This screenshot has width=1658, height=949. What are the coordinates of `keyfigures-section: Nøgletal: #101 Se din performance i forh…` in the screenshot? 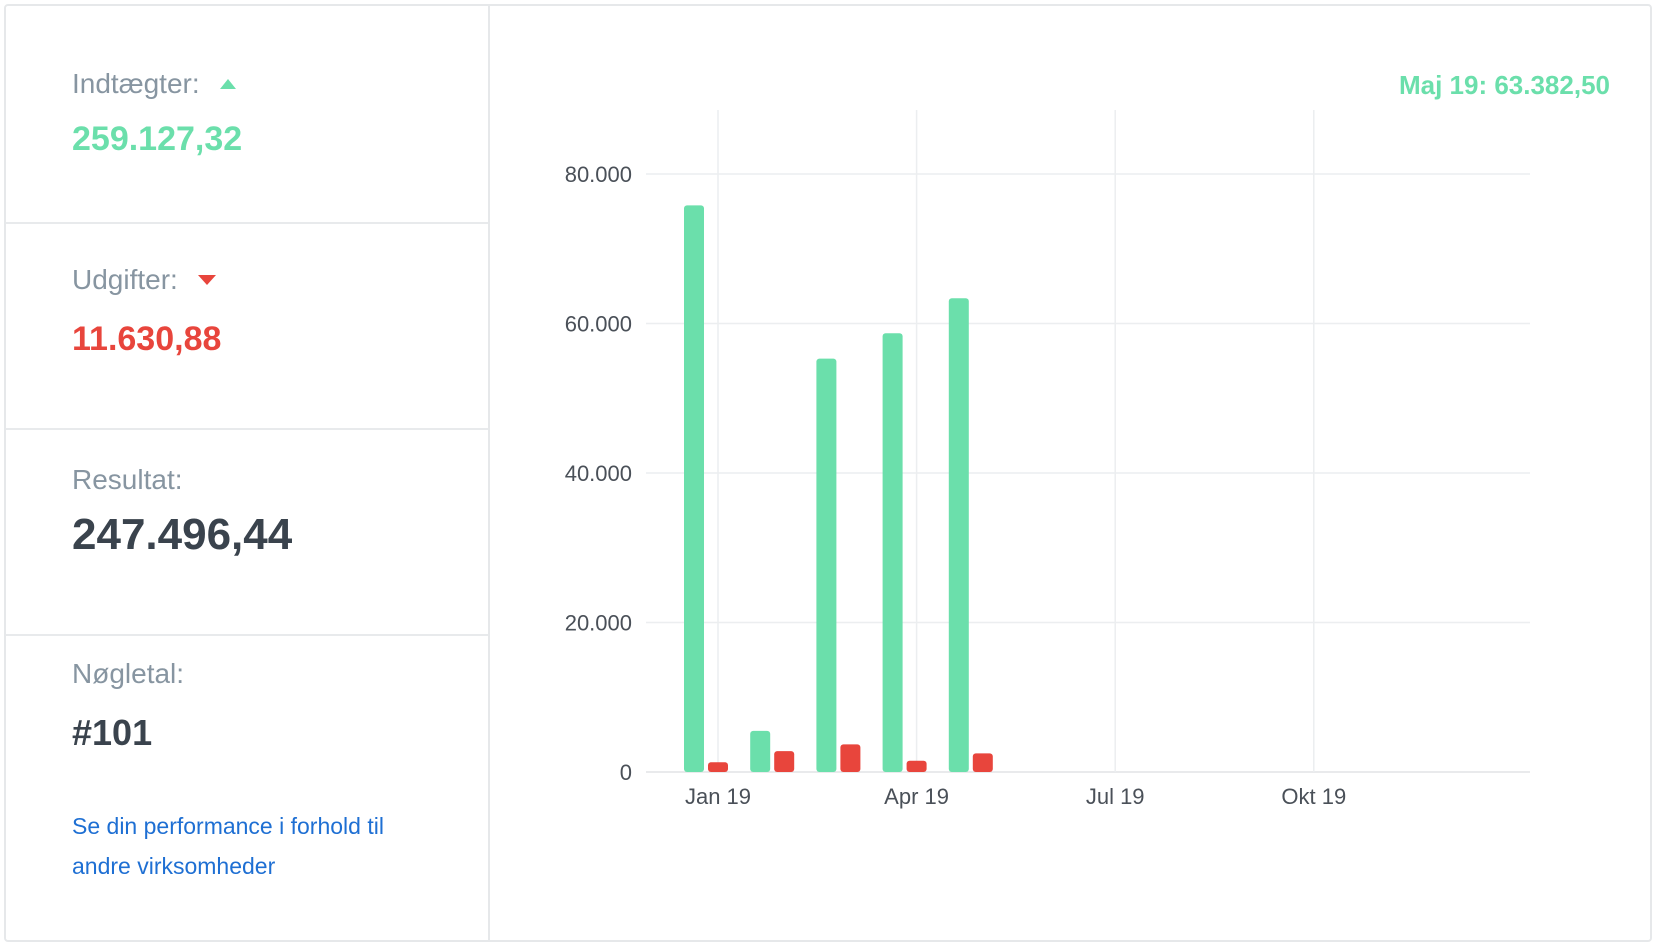 It's located at (247, 789).